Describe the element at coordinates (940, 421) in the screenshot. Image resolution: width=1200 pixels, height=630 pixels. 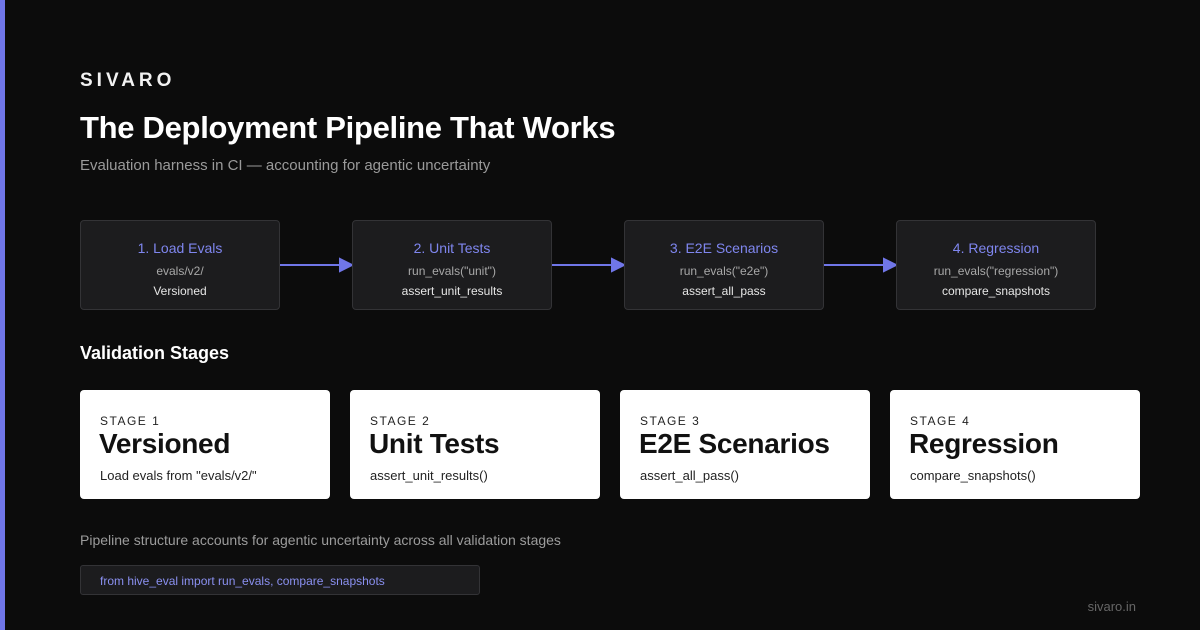
I see `stage-label: STAGE 4` at that location.